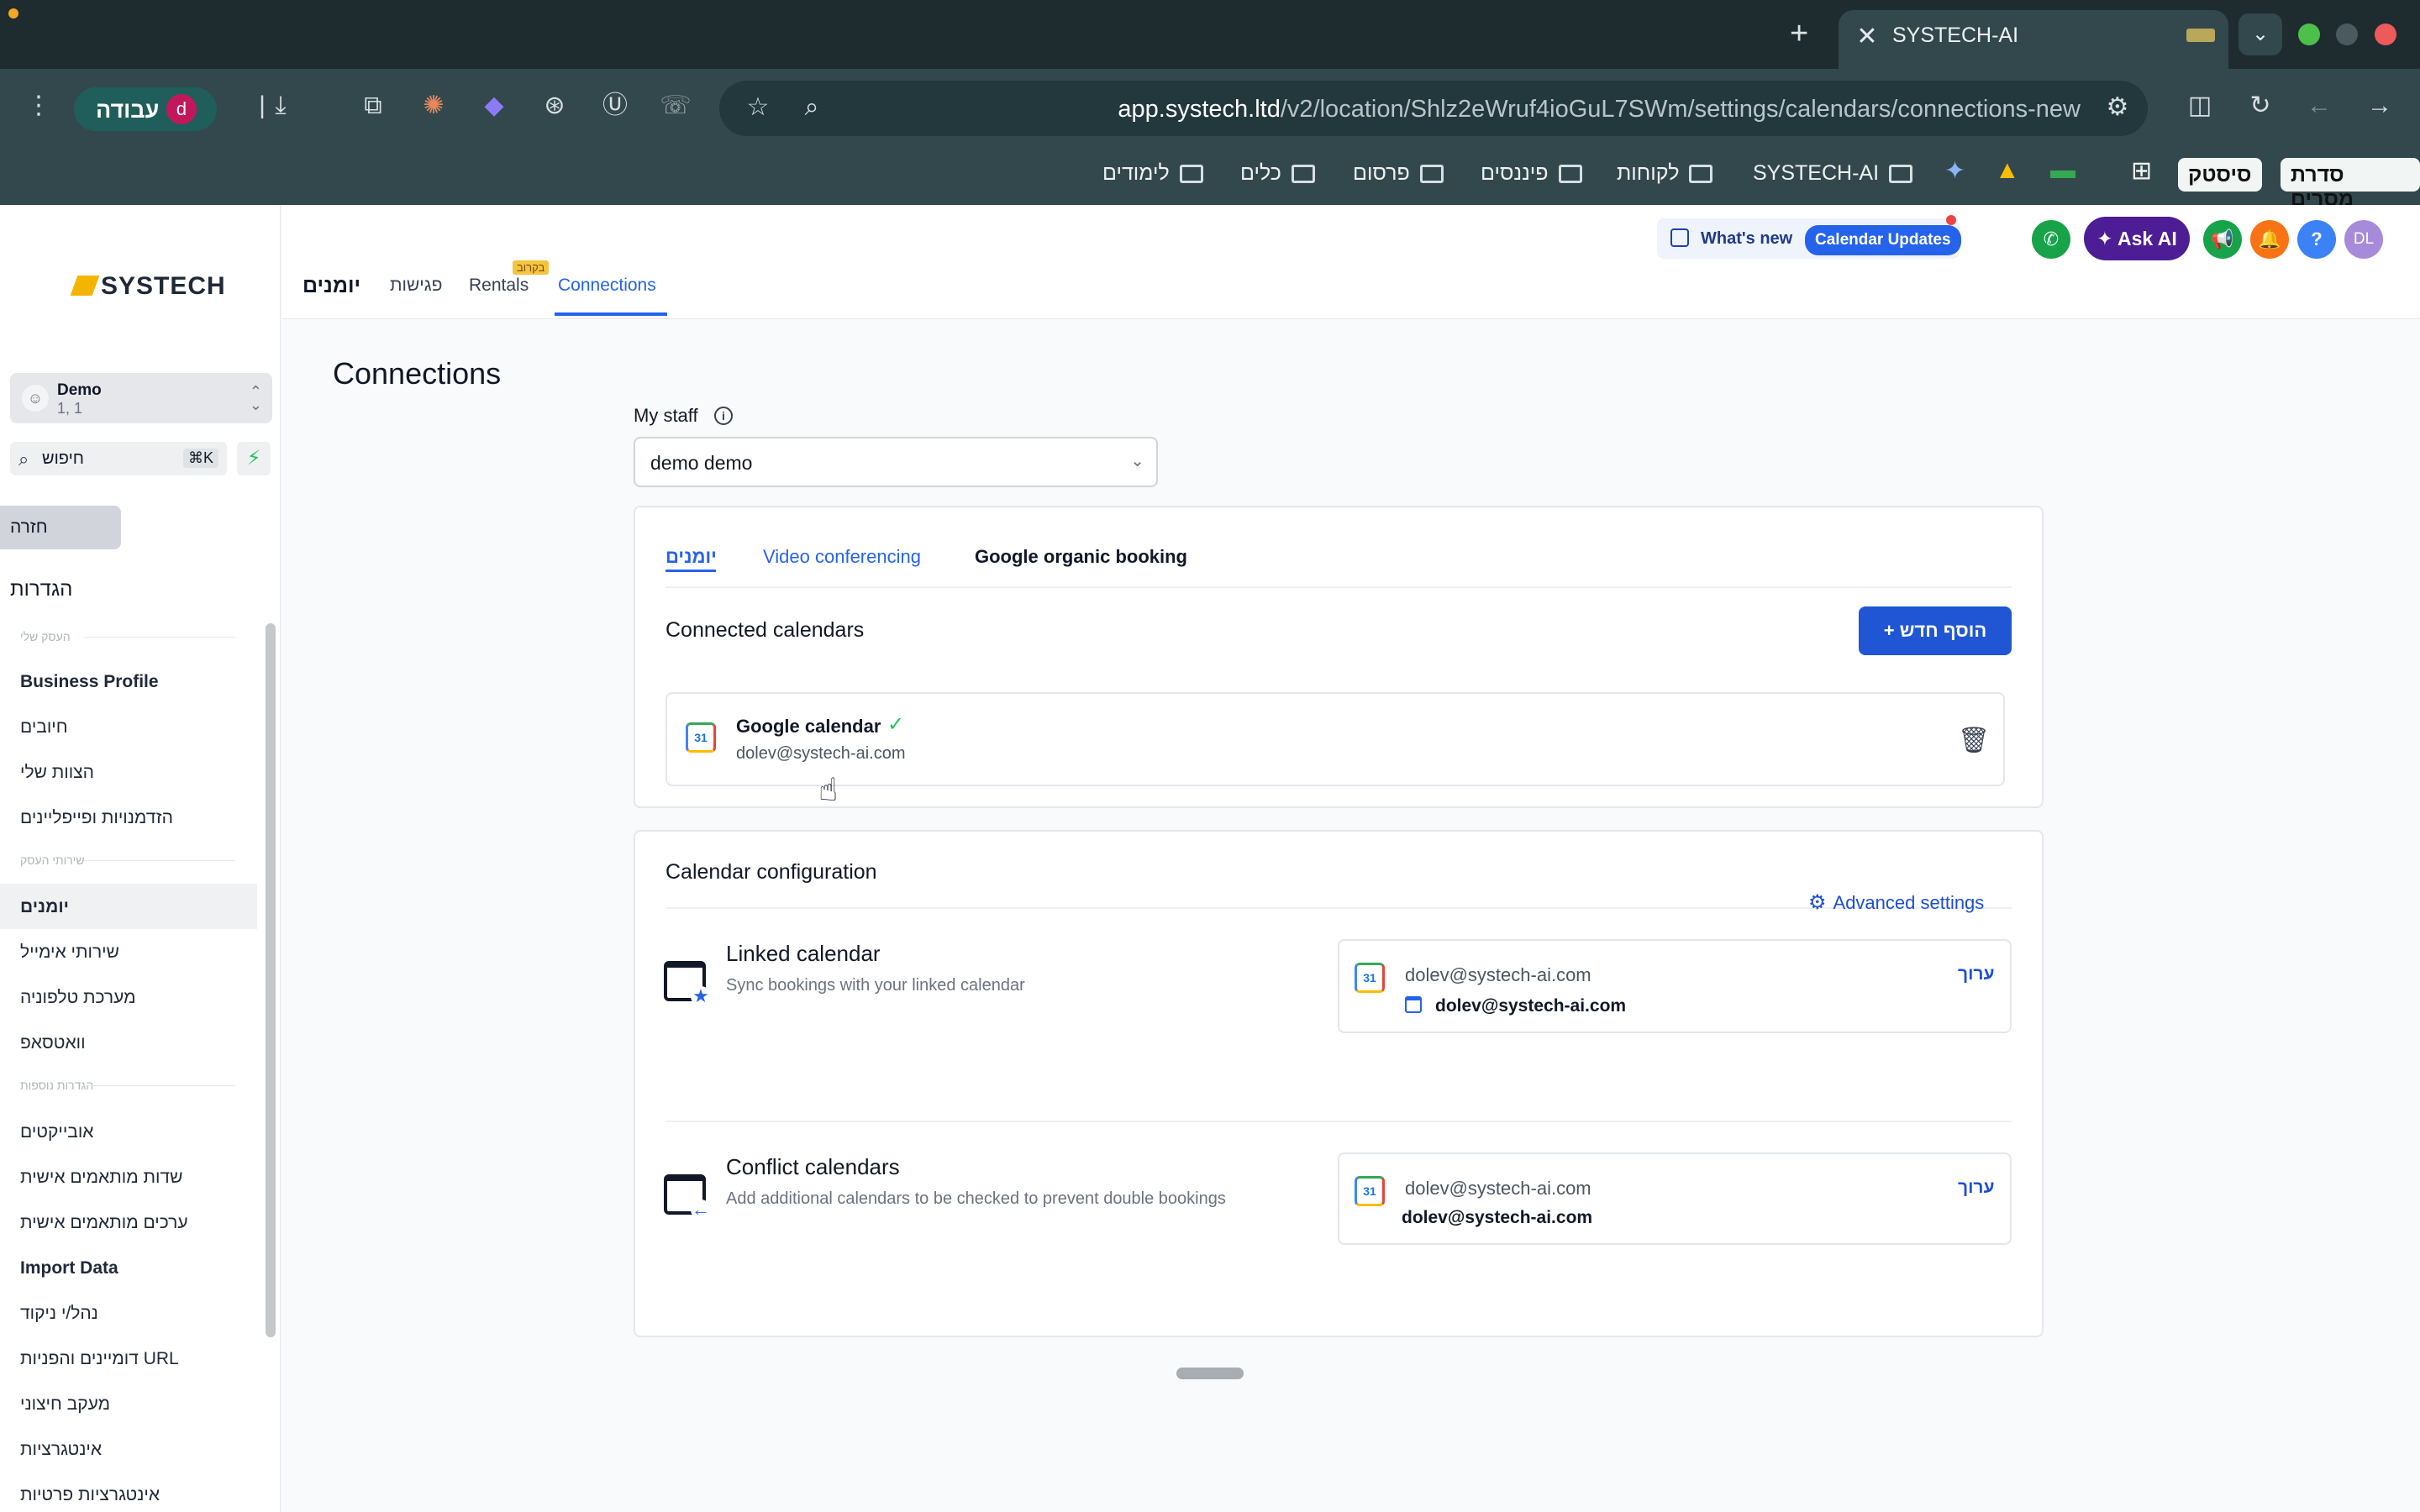 Image resolution: width=2420 pixels, height=1512 pixels. What do you see at coordinates (771, 872) in the screenshot?
I see `calendar-configuration-title: Calendar configuration` at bounding box center [771, 872].